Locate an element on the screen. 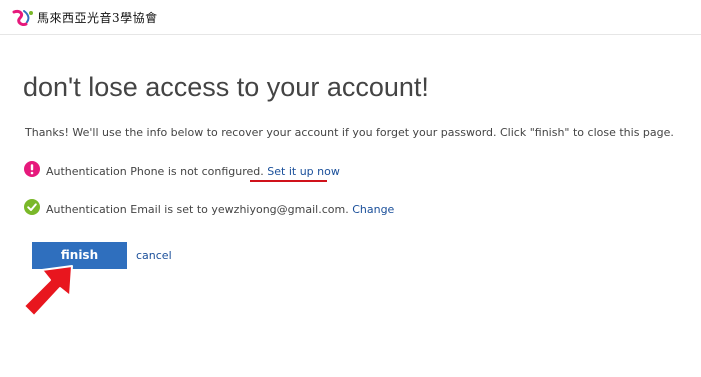 The height and width of the screenshot is (377, 701). exclamation-circle-icon is located at coordinates (32, 169).